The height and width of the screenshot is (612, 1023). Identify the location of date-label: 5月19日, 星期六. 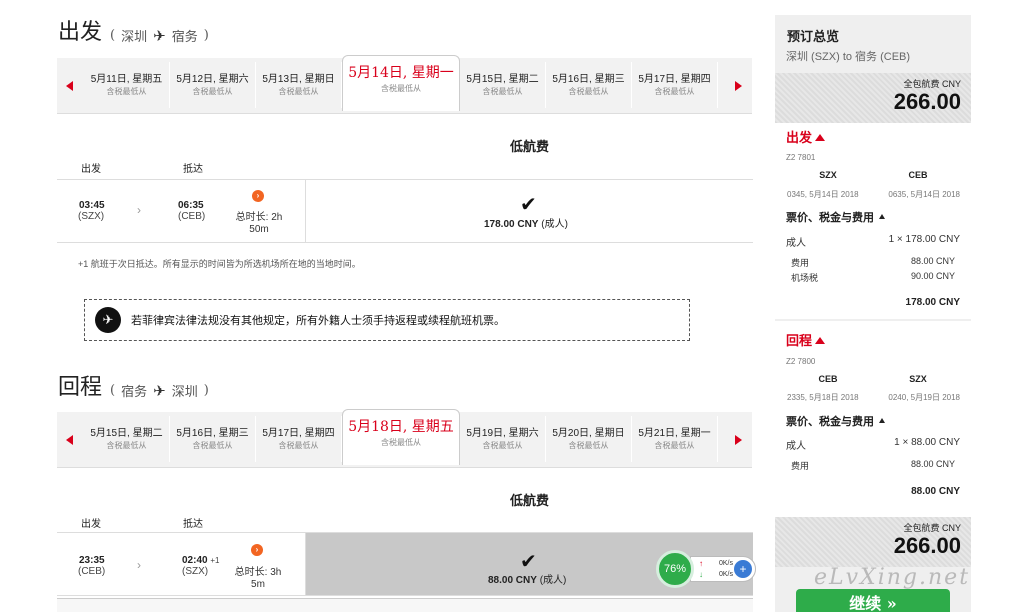
(502, 433).